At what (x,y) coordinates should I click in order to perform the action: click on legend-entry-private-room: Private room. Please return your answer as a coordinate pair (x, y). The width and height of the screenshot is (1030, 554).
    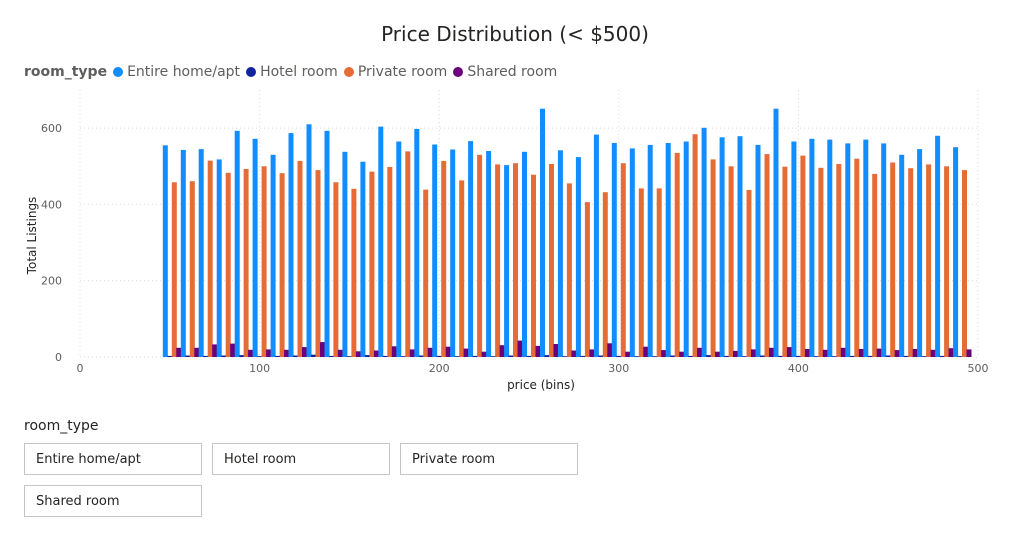
    Looking at the image, I should click on (395, 72).